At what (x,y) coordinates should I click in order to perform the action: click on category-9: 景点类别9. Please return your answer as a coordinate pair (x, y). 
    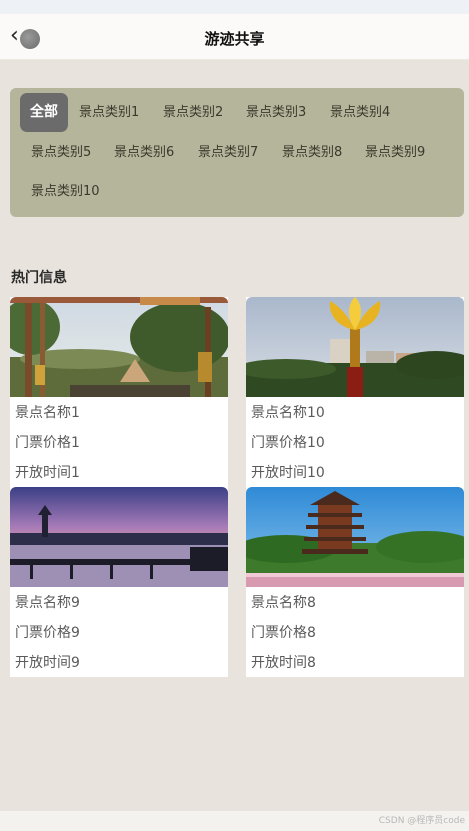
    Looking at the image, I should click on (395, 153).